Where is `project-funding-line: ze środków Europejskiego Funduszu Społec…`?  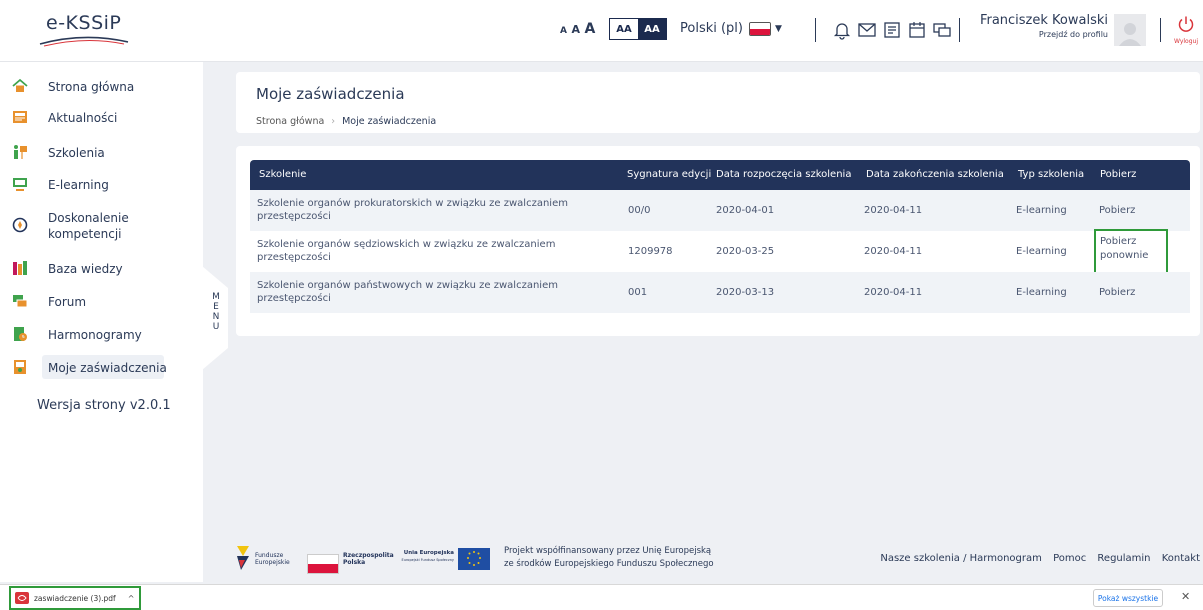
project-funding-line: ze środków Europejskiego Funduszu Społec… is located at coordinates (609, 564).